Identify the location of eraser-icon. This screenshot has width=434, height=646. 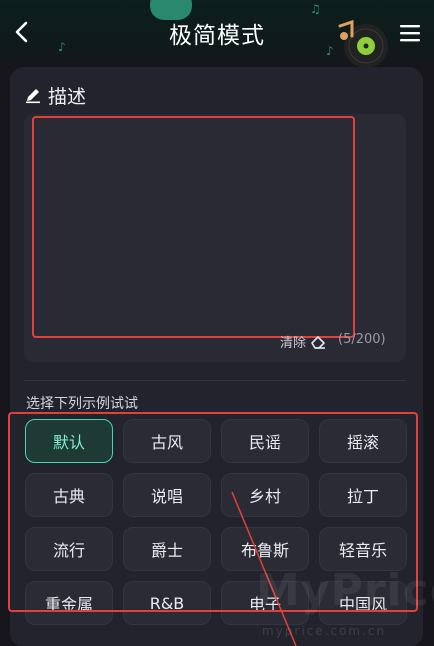
(318, 342).